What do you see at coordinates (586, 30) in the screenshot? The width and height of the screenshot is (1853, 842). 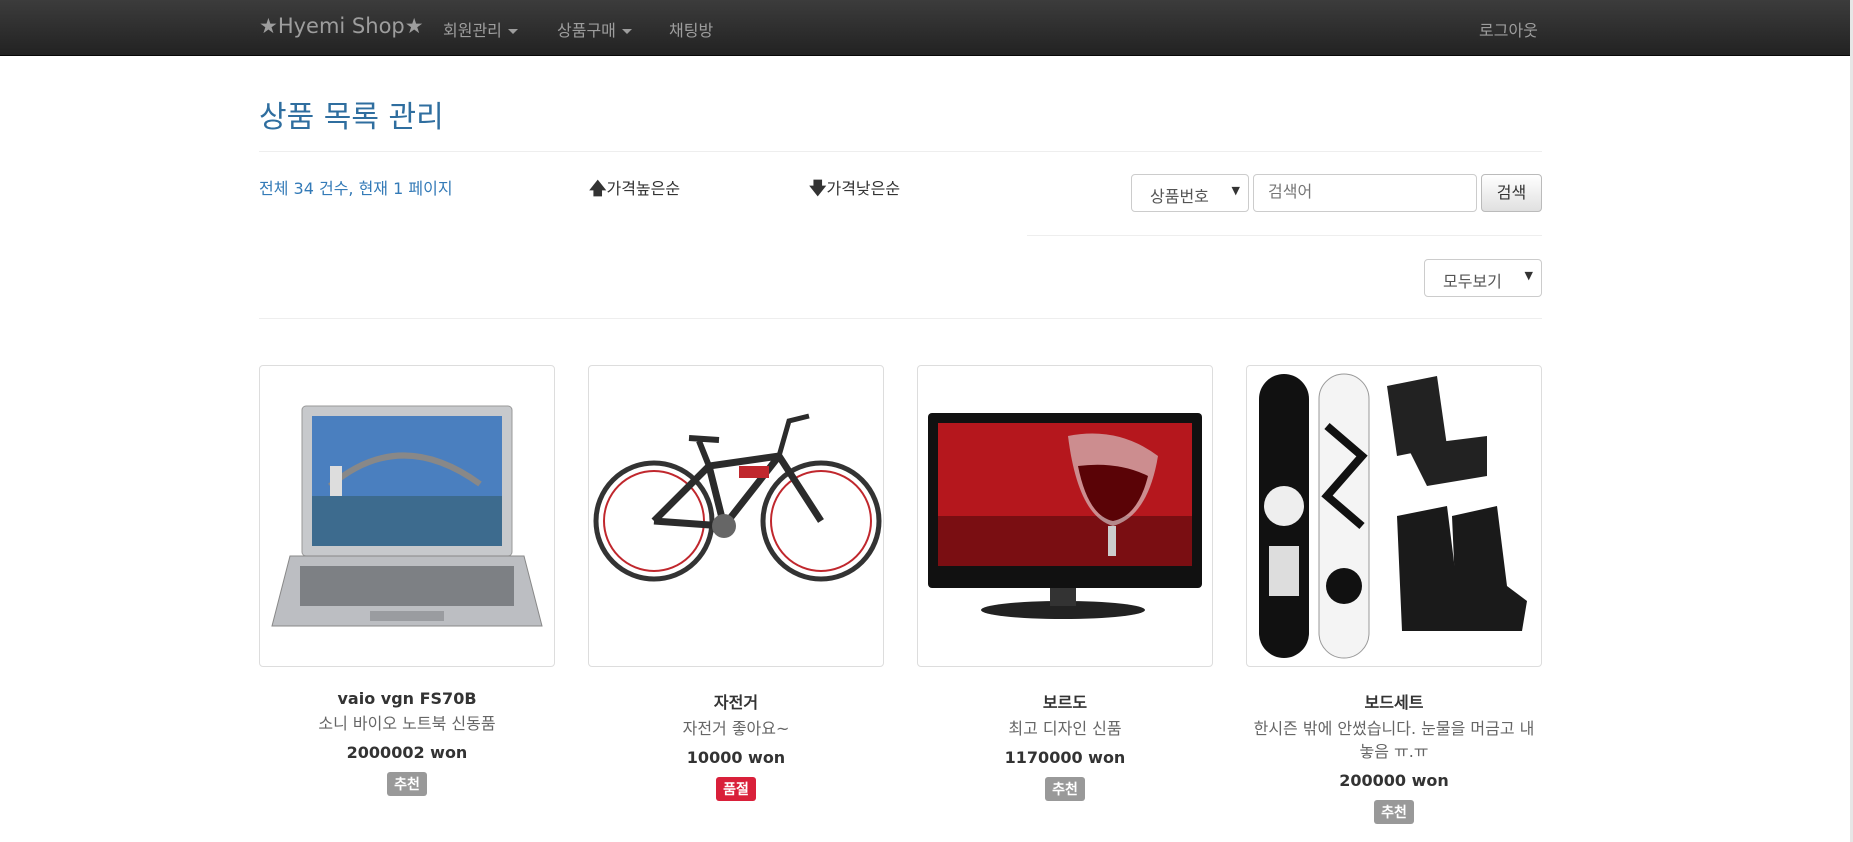 I see `nav-purchase-label: 상품구매` at bounding box center [586, 30].